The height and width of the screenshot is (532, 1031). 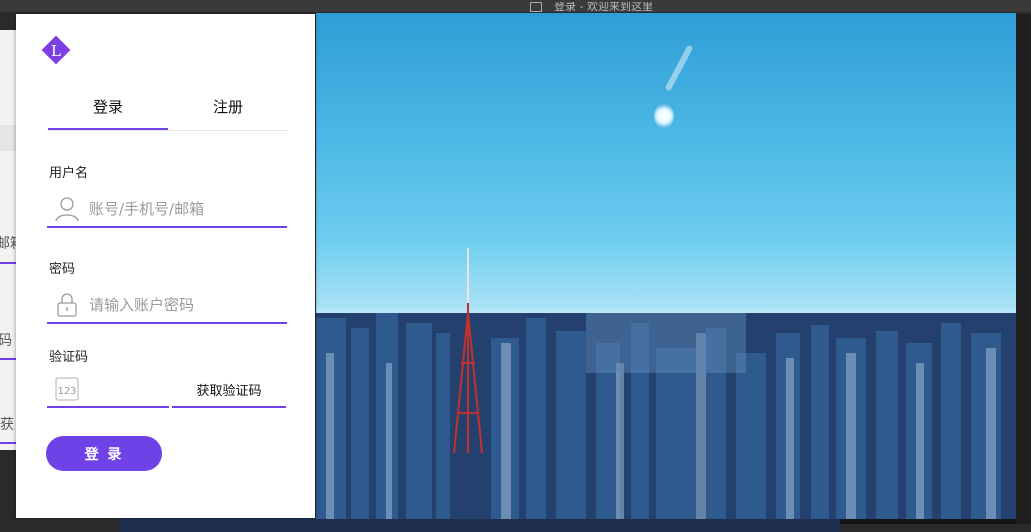 What do you see at coordinates (67, 305) in the screenshot?
I see `lock-icon` at bounding box center [67, 305].